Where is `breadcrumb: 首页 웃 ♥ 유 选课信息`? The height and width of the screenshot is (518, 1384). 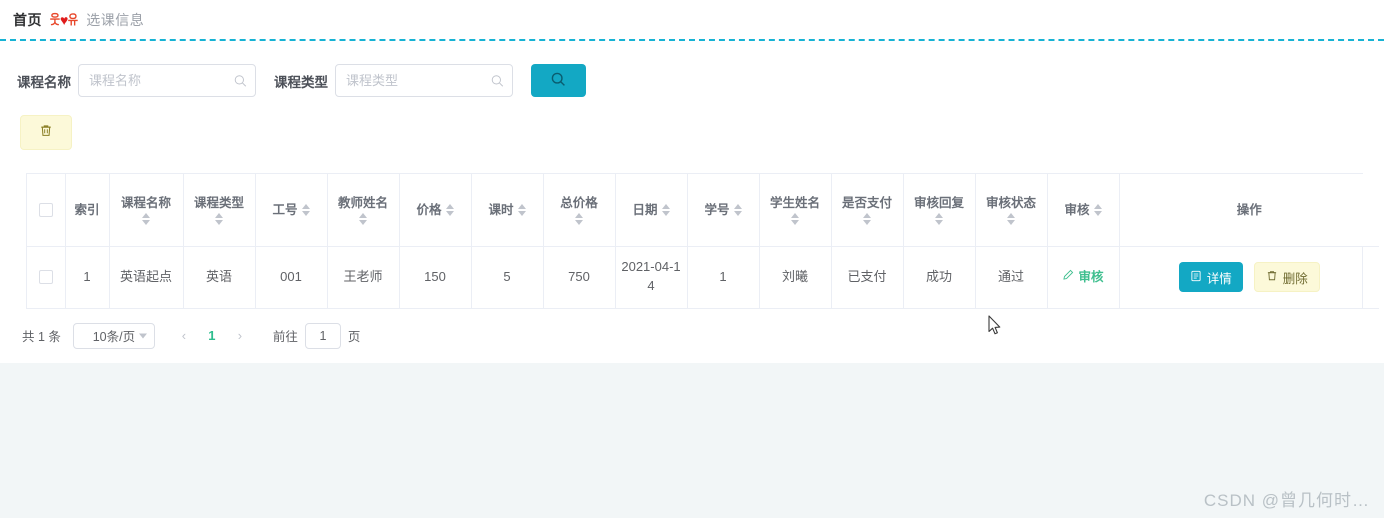 breadcrumb: 首页 웃 ♥ 유 选课信息 is located at coordinates (692, 20).